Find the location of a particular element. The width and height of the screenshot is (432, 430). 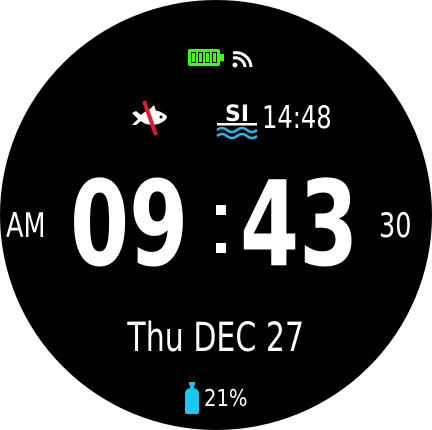

date-display: Thu DEC 27 is located at coordinates (216, 338).